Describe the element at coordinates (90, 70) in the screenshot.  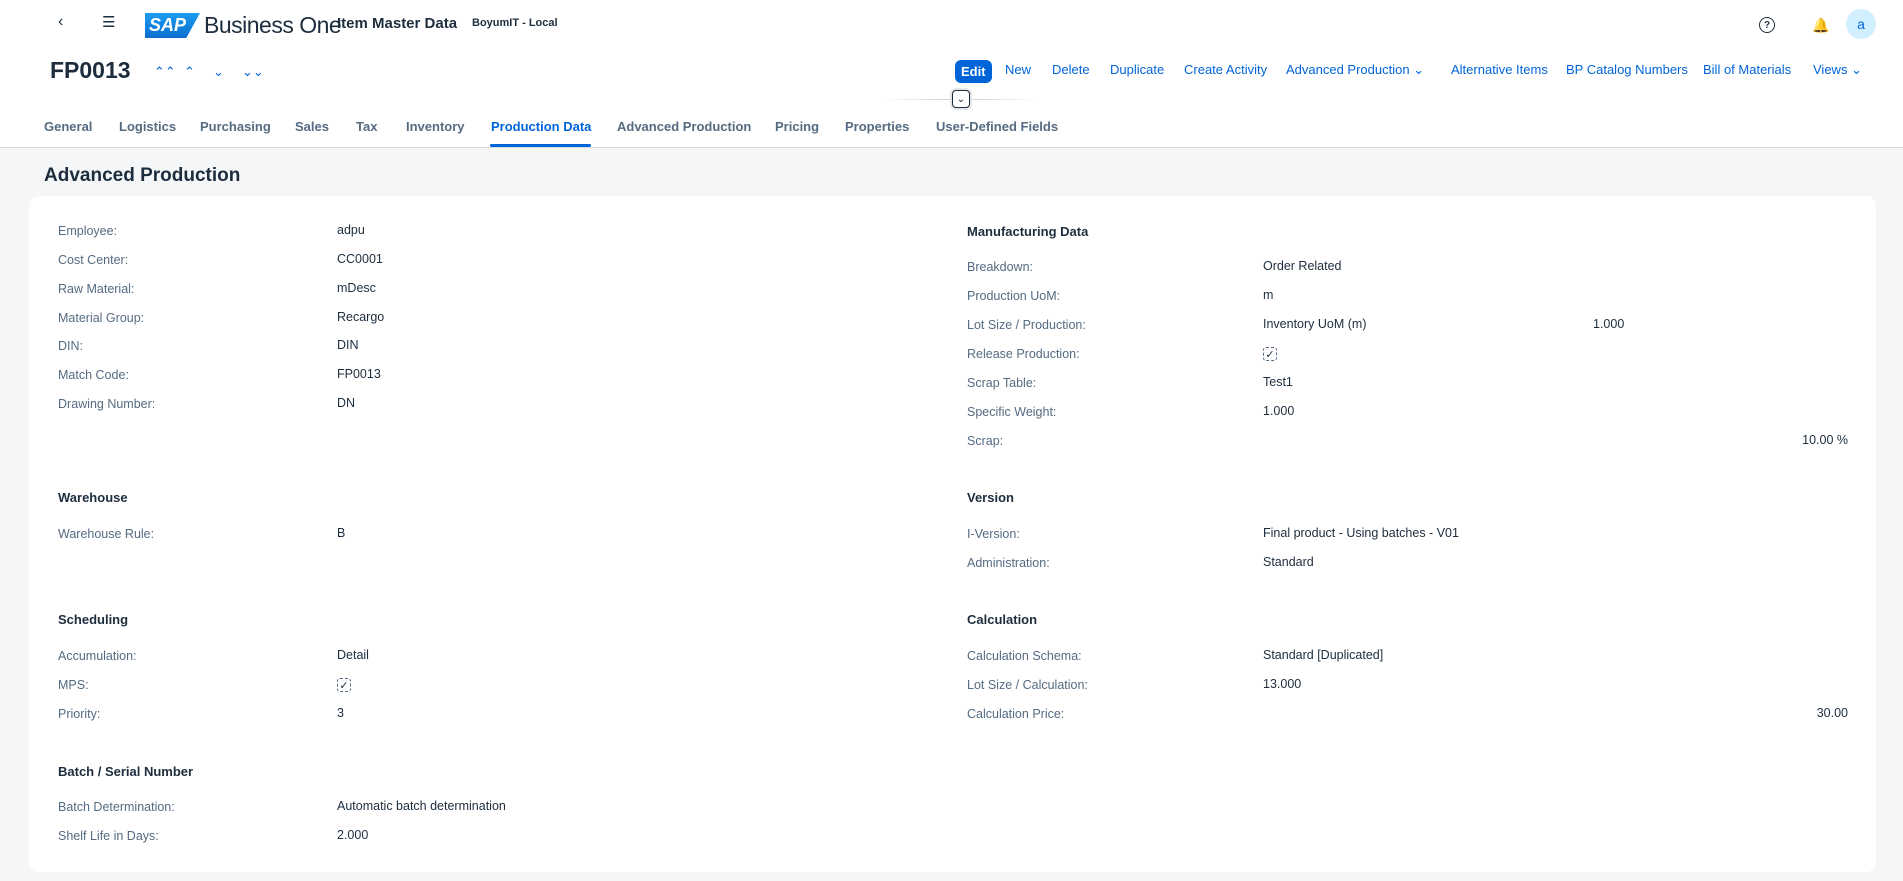
I see `object-title: FP0013` at that location.